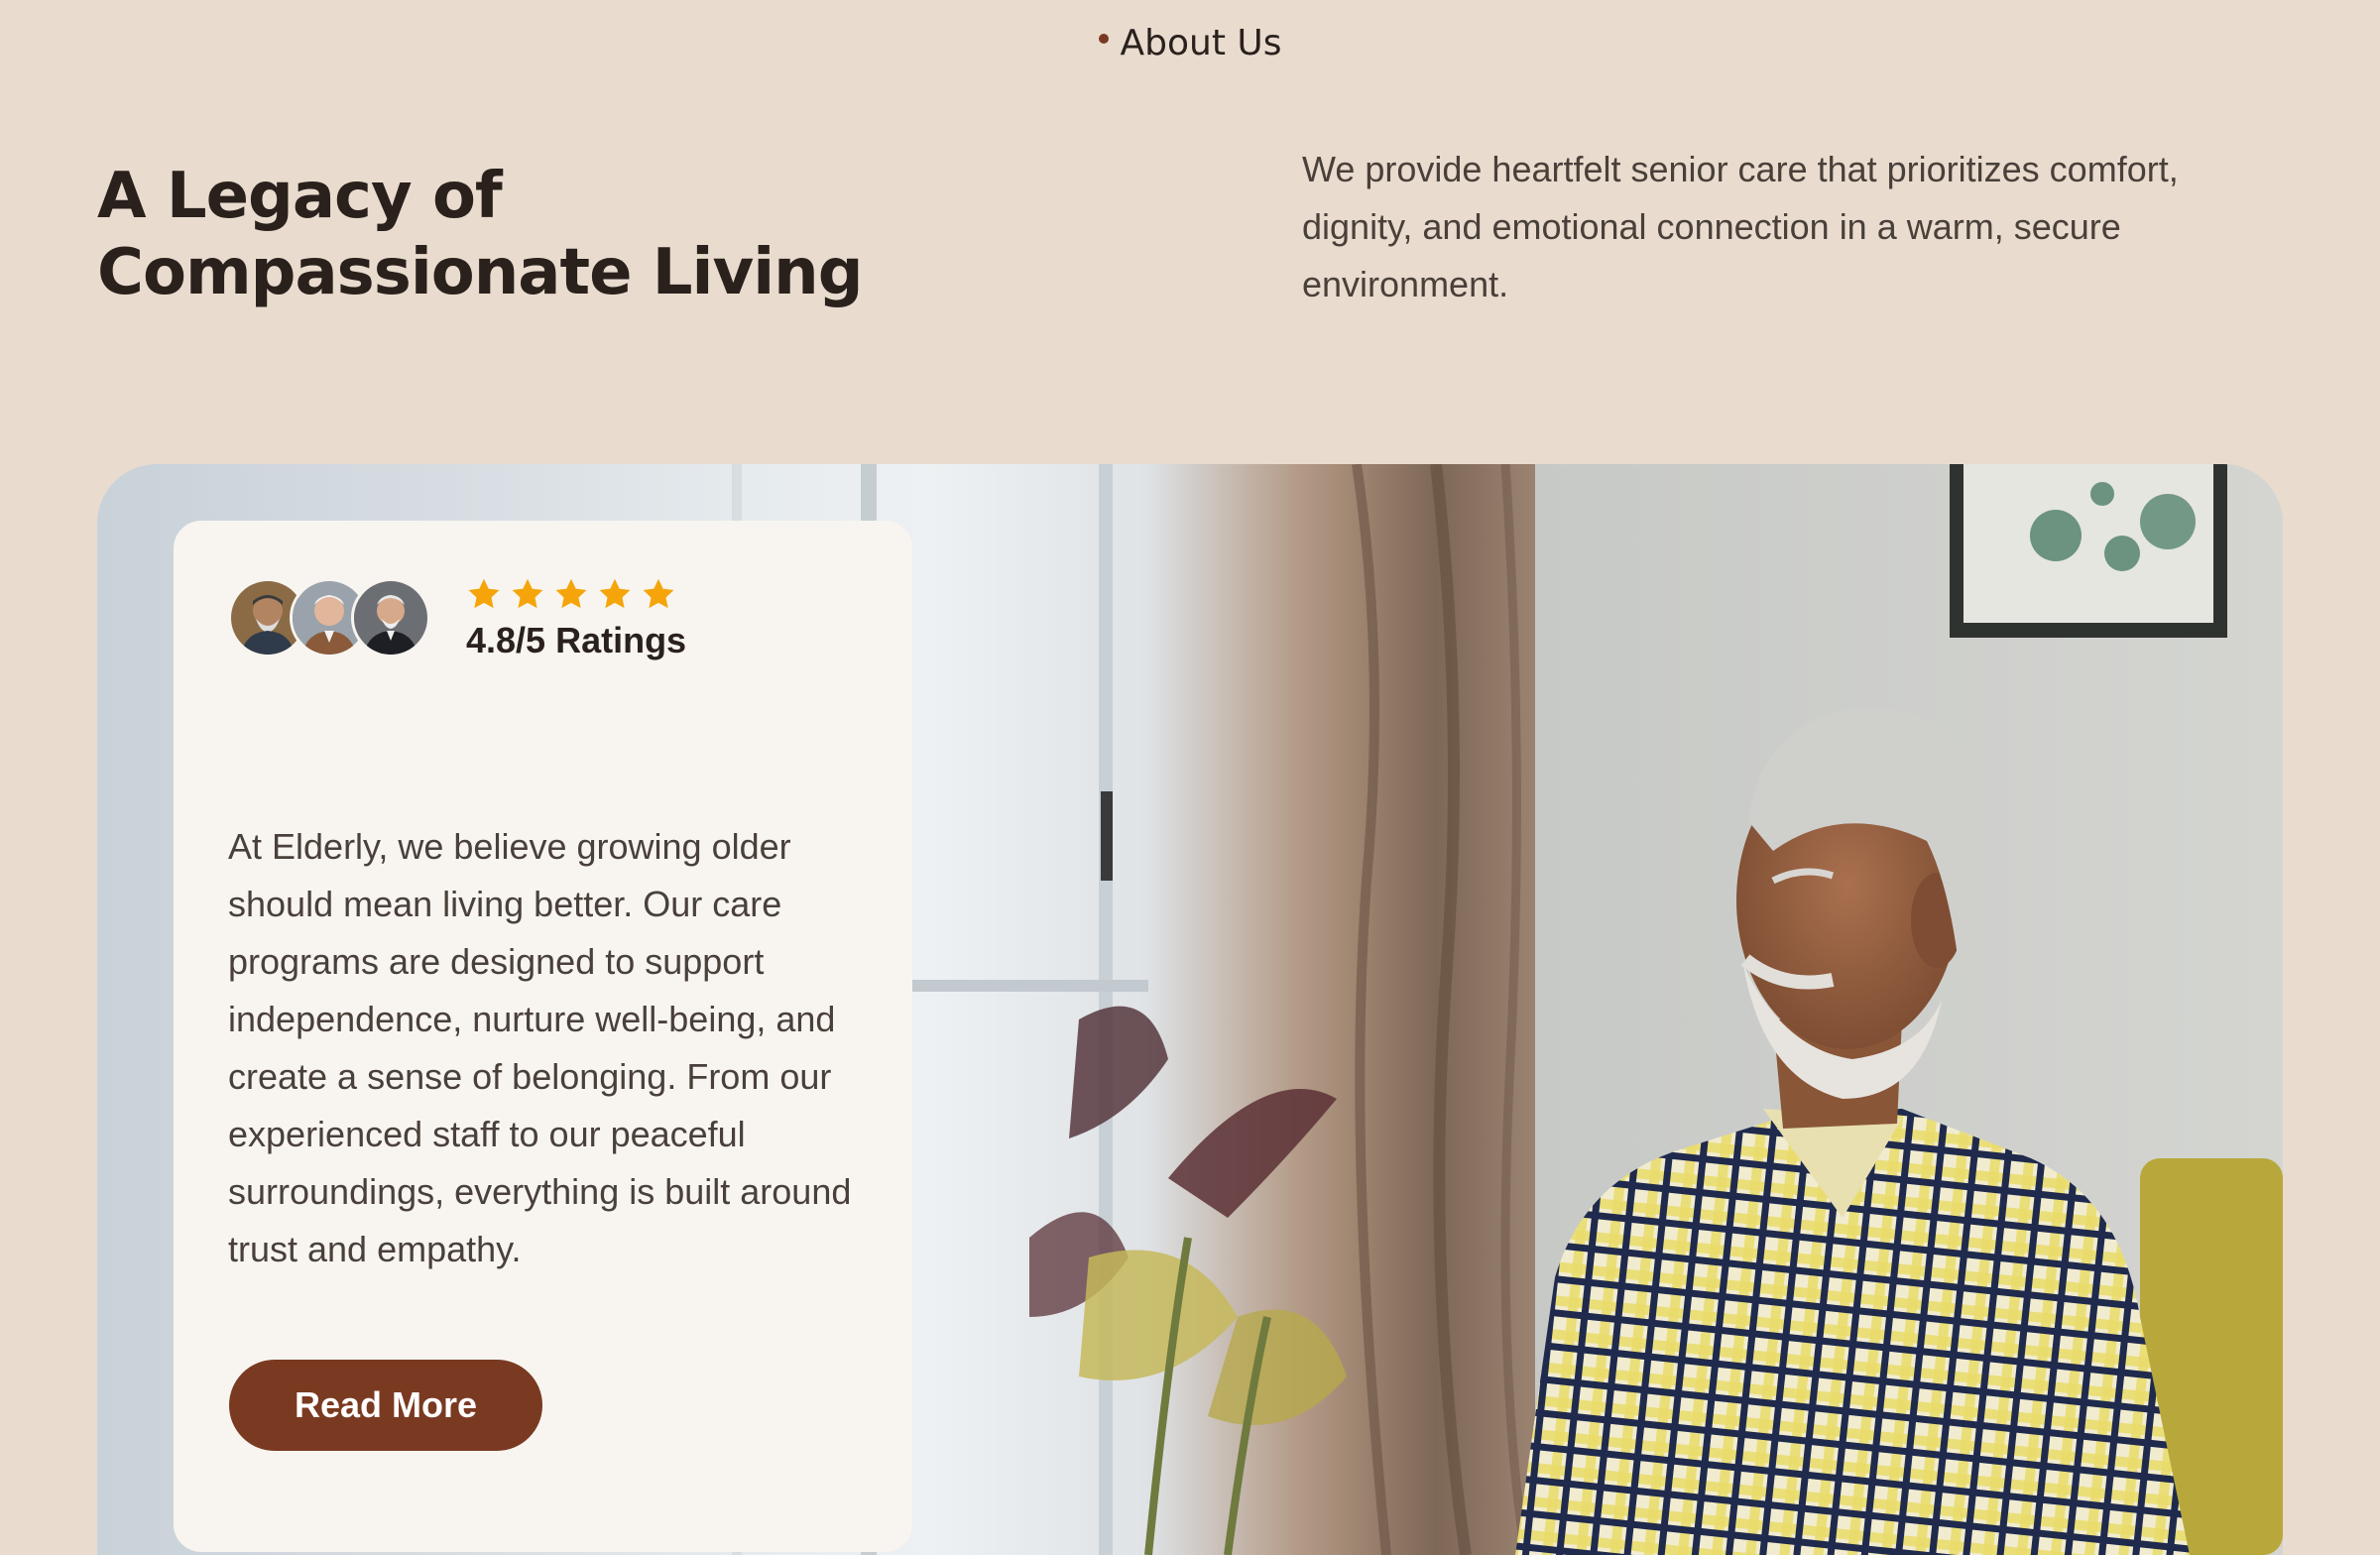 The height and width of the screenshot is (1555, 2380). I want to click on heading-line-1: A Legacy of, so click(300, 196).